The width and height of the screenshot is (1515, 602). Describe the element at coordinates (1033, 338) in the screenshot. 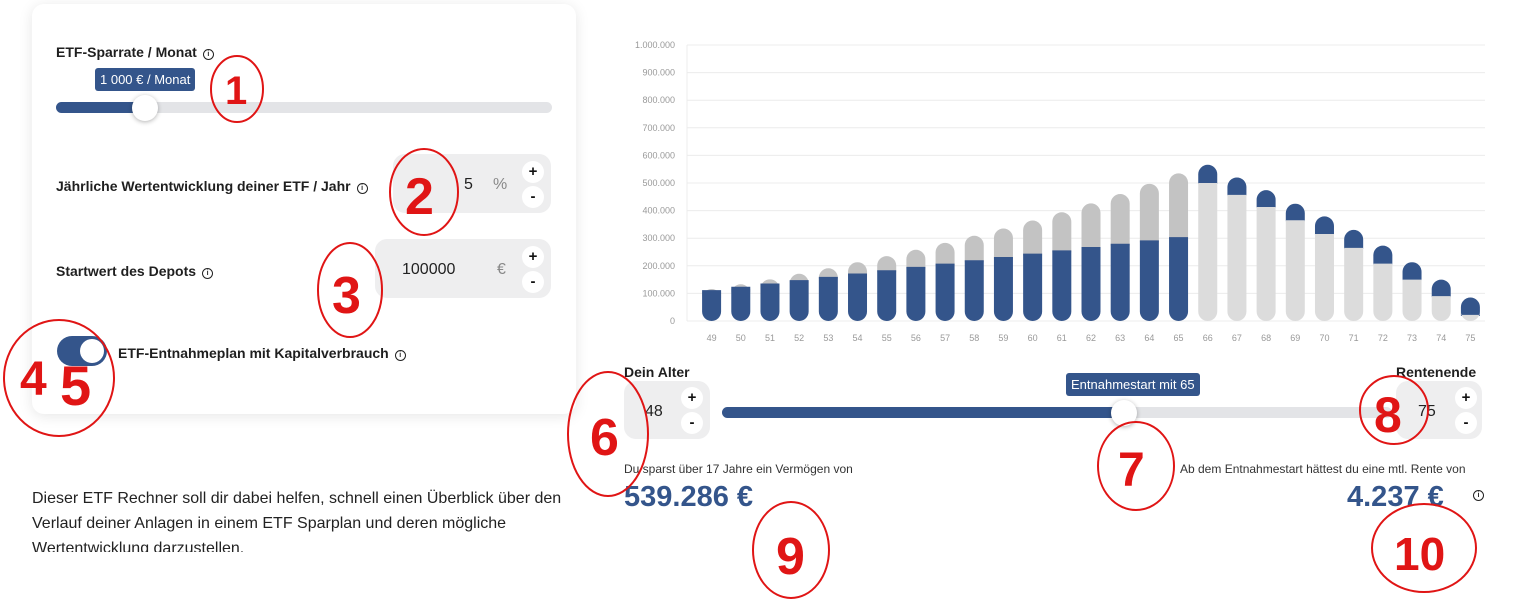

I see `x-tick-label: 60` at that location.